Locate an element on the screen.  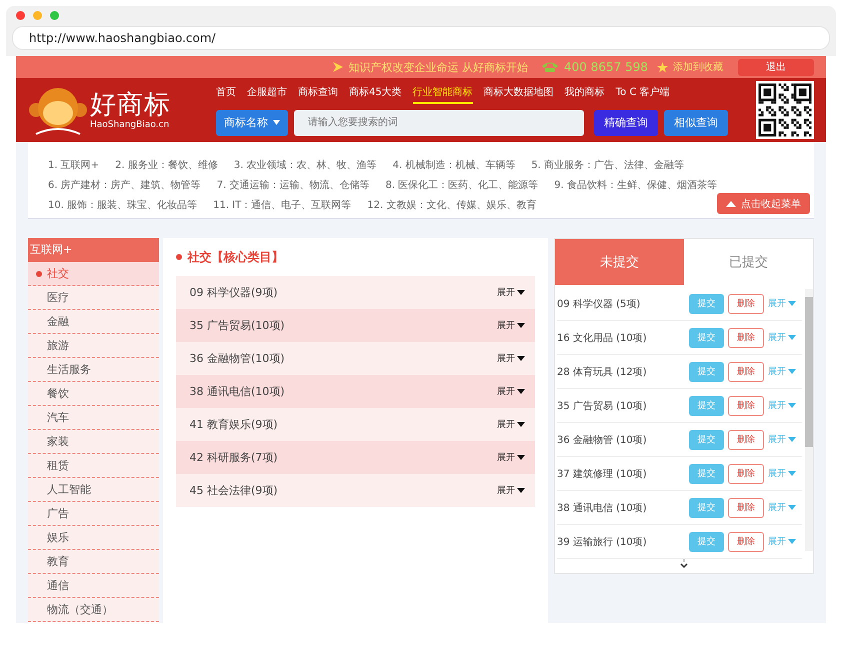
star-icon is located at coordinates (662, 67).